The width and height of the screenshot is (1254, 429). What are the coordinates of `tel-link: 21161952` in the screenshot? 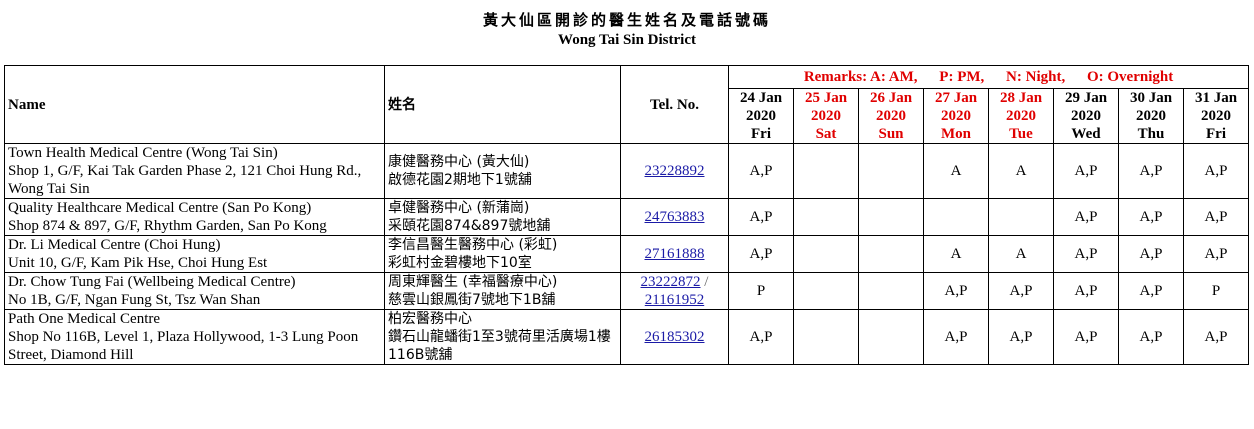 It's located at (674, 300).